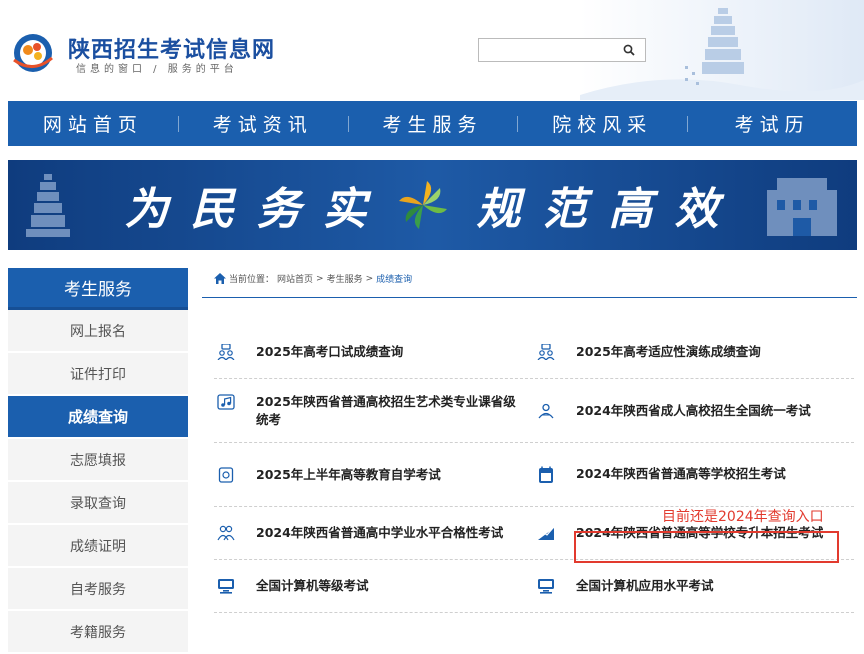  What do you see at coordinates (256, 209) in the screenshot?
I see `banner-slogan-left: 为民务实` at bounding box center [256, 209].